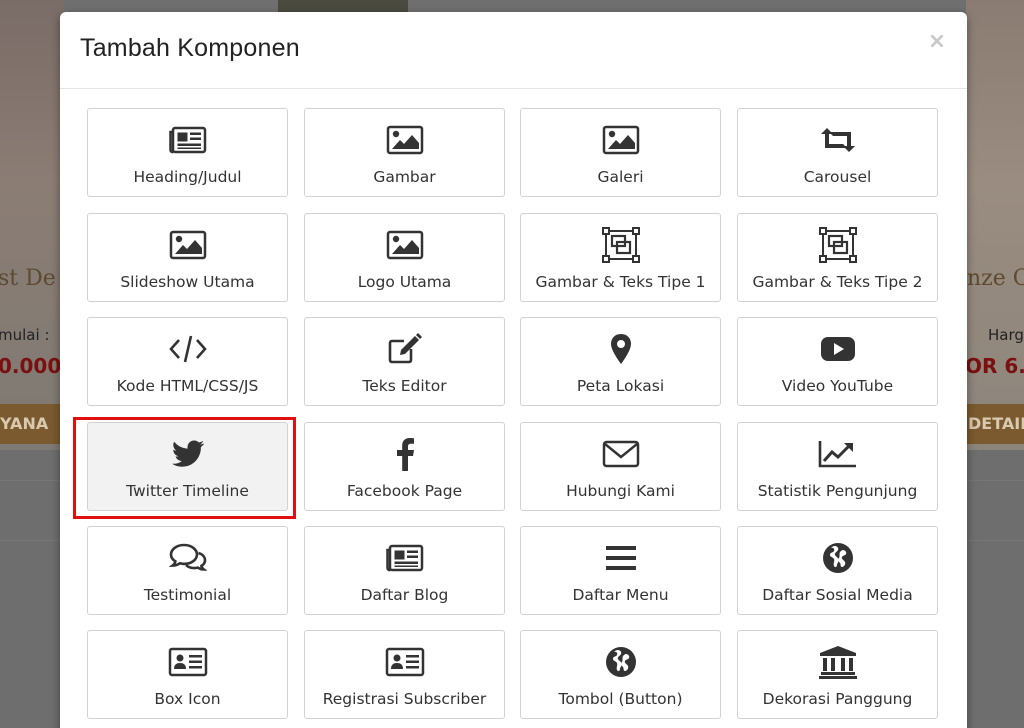  Describe the element at coordinates (32, 424) in the screenshot. I see `bg-button-left: YANA` at that location.